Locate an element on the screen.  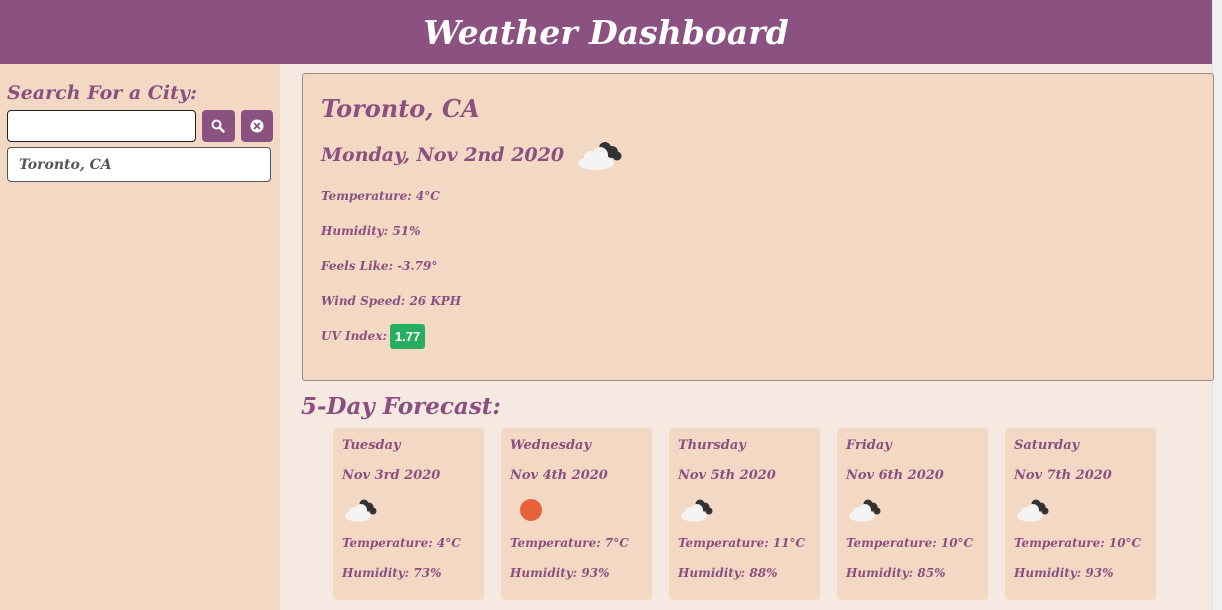
clear-icon is located at coordinates (257, 126).